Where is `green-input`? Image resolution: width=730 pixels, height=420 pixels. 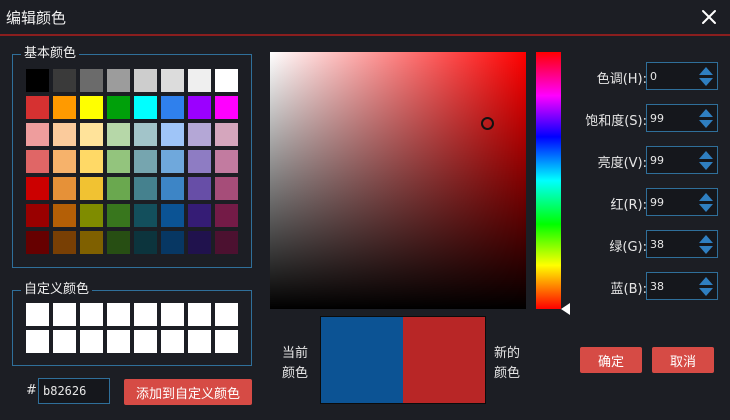
green-input is located at coordinates (672, 244).